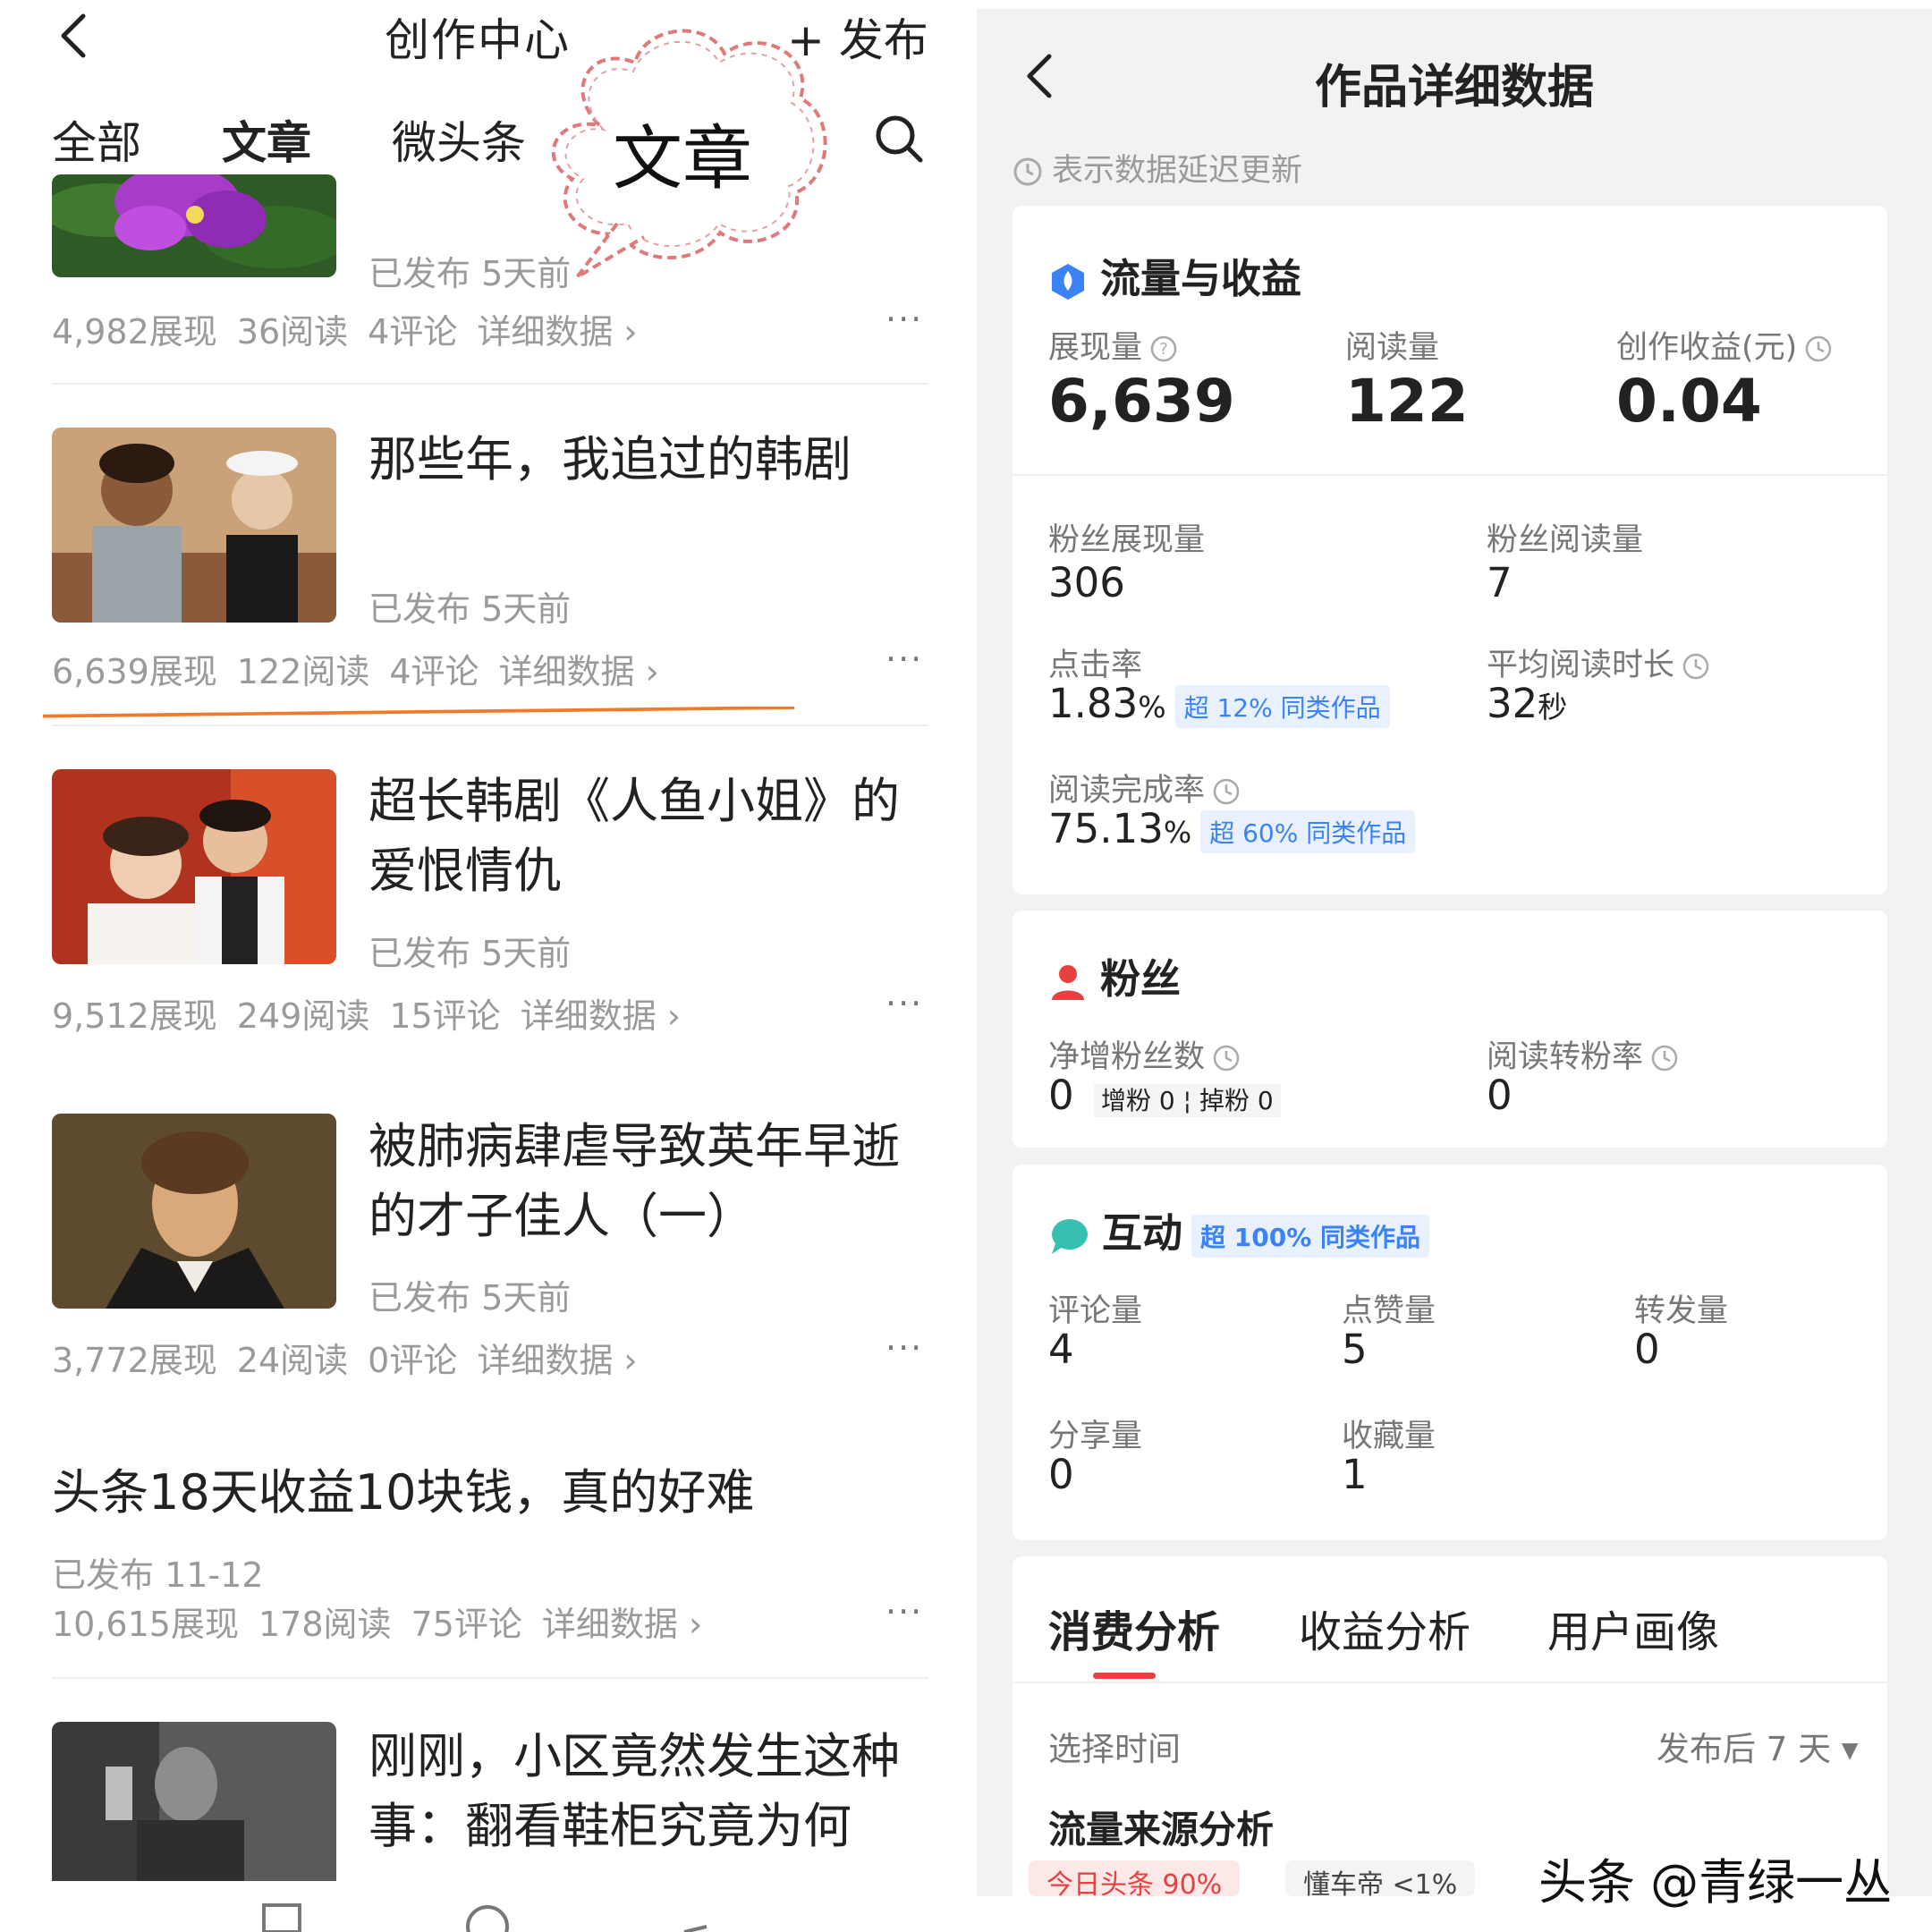 The height and width of the screenshot is (1932, 1932). What do you see at coordinates (325, 1624) in the screenshot?
I see `reads-count: 178阅读` at bounding box center [325, 1624].